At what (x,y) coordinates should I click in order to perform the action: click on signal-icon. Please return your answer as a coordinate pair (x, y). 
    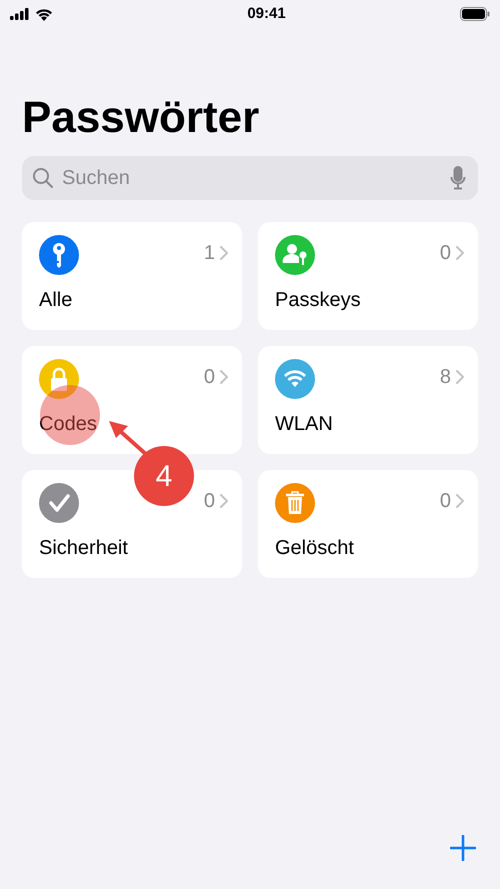
    Looking at the image, I should click on (20, 14).